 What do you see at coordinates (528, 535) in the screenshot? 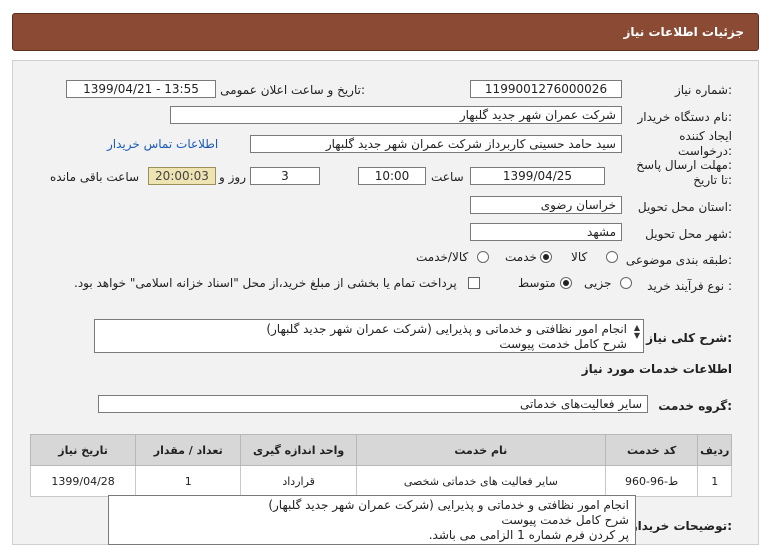
I see `buyer-notes-line-3: پر کردن فرم شماره 1 الزامی می باشد.` at bounding box center [528, 535].